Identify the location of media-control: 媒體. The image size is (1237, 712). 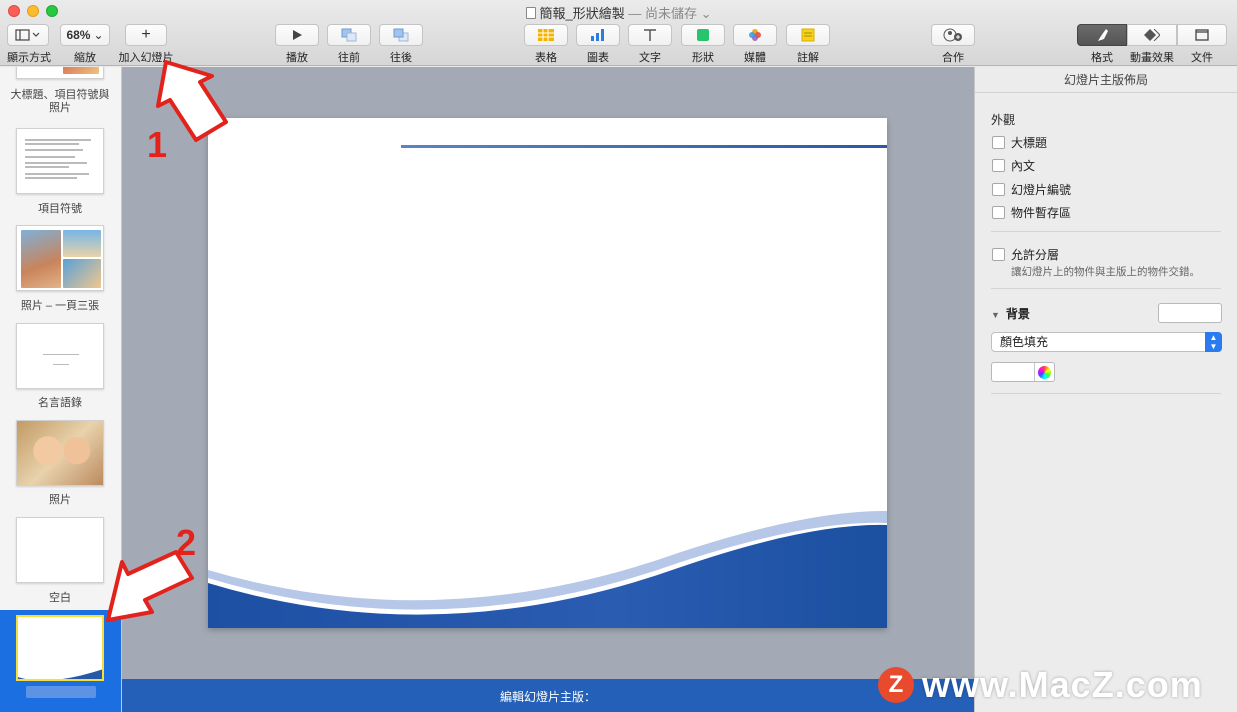
(755, 44).